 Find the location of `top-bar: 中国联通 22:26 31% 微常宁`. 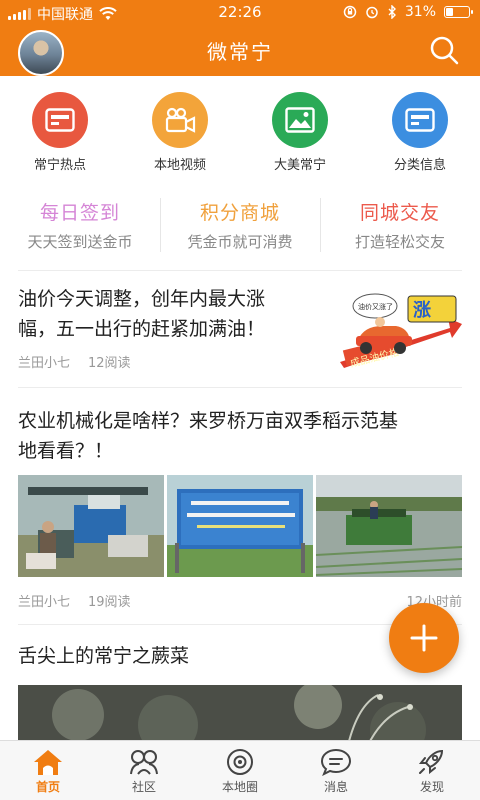

top-bar: 中国联通 22:26 31% 微常宁 is located at coordinates (240, 38).